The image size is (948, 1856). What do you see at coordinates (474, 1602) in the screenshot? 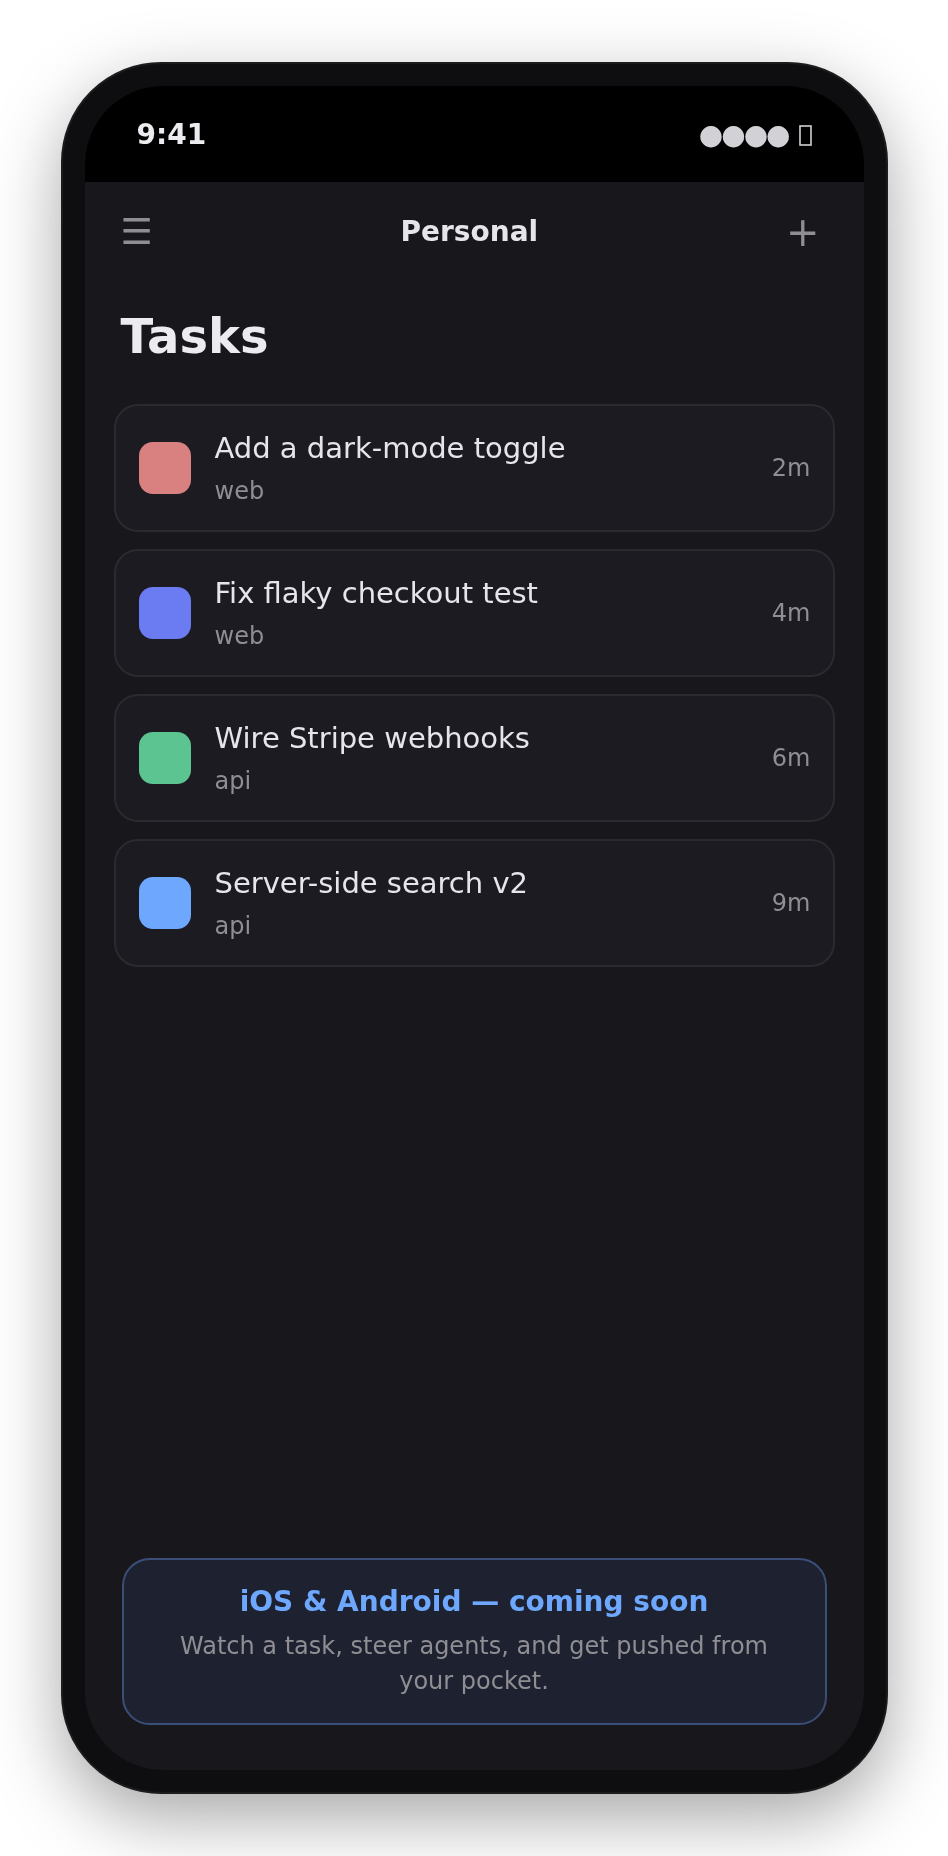
I see `banner-title: iOS & Android — coming soon` at bounding box center [474, 1602].